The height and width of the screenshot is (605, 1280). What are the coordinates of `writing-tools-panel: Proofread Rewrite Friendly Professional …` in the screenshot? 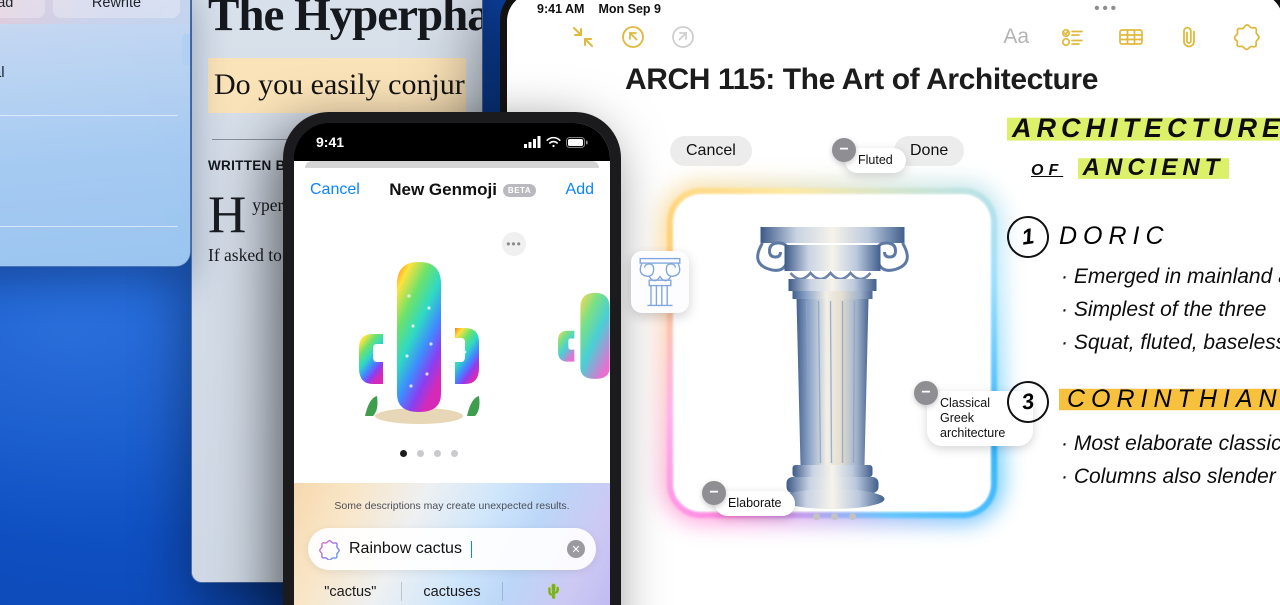 It's located at (95, 133).